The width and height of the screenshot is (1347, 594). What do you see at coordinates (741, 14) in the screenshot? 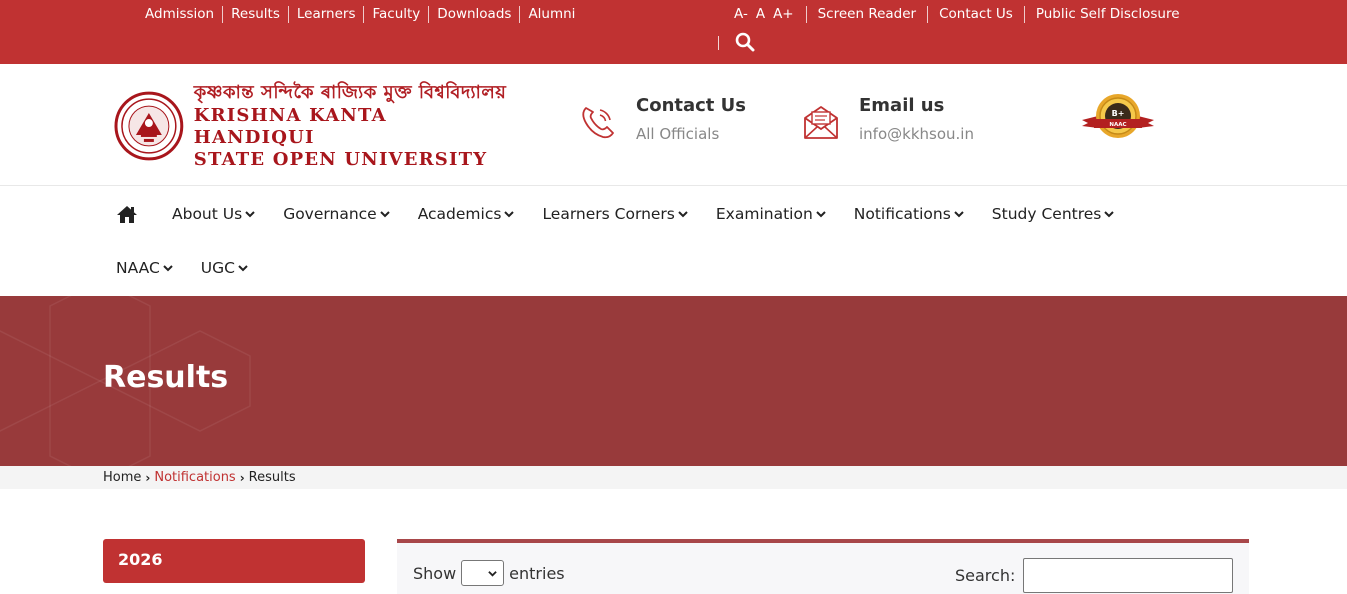
I see `font-decrease-button: A-` at bounding box center [741, 14].